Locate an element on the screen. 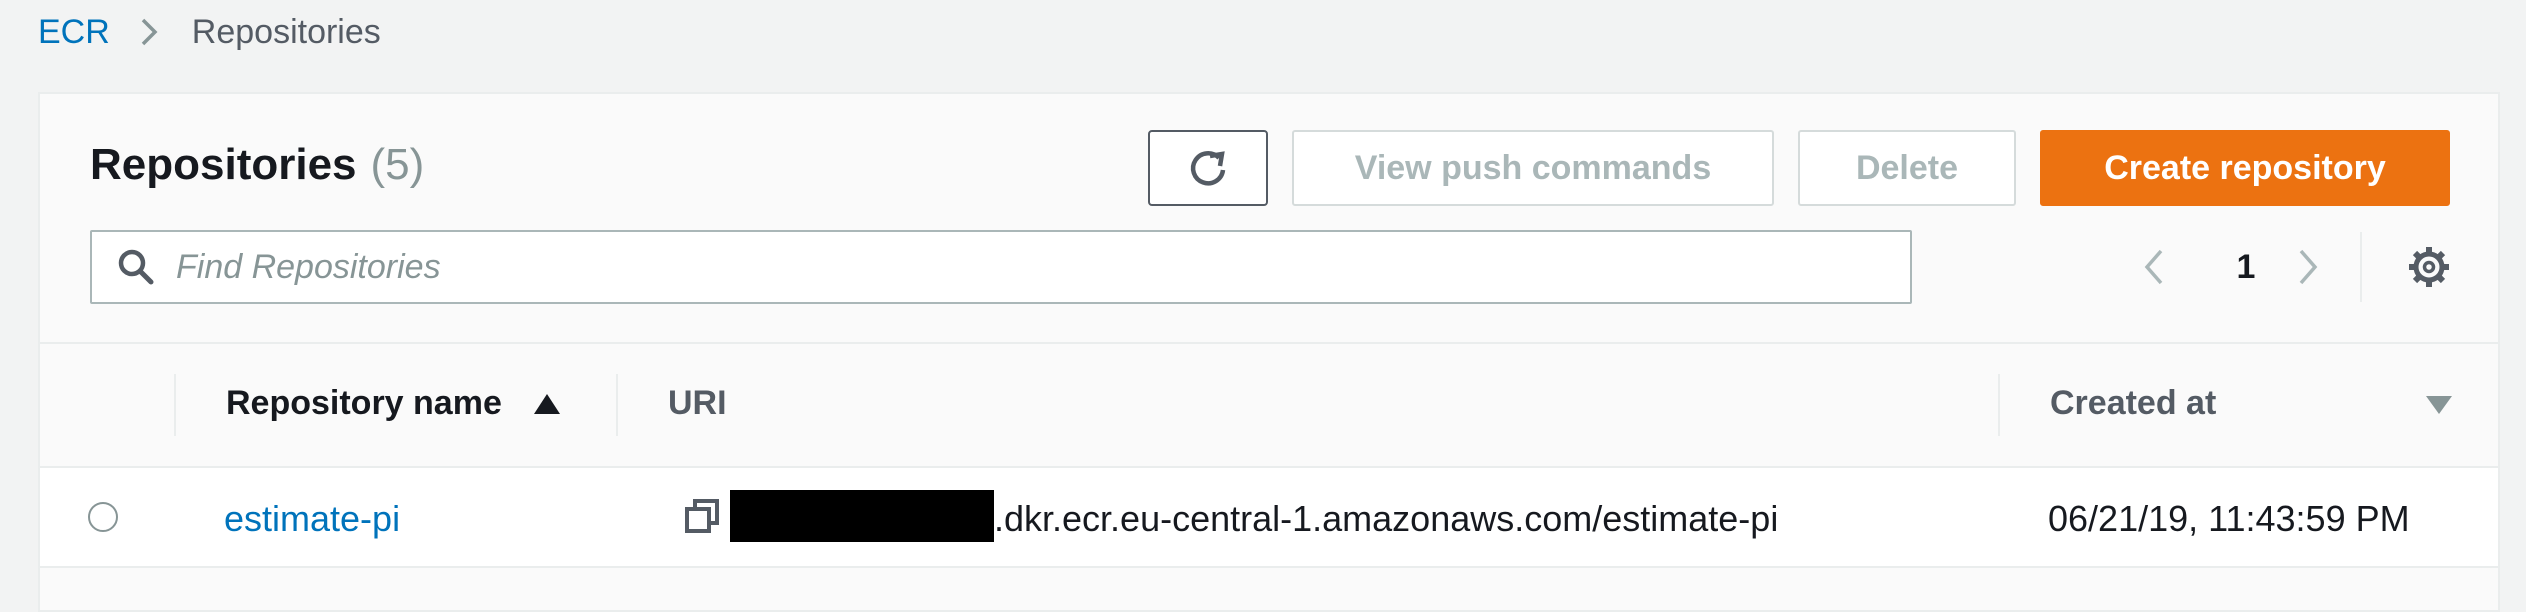 Image resolution: width=2526 pixels, height=612 pixels. column-header-label: URI is located at coordinates (697, 403).